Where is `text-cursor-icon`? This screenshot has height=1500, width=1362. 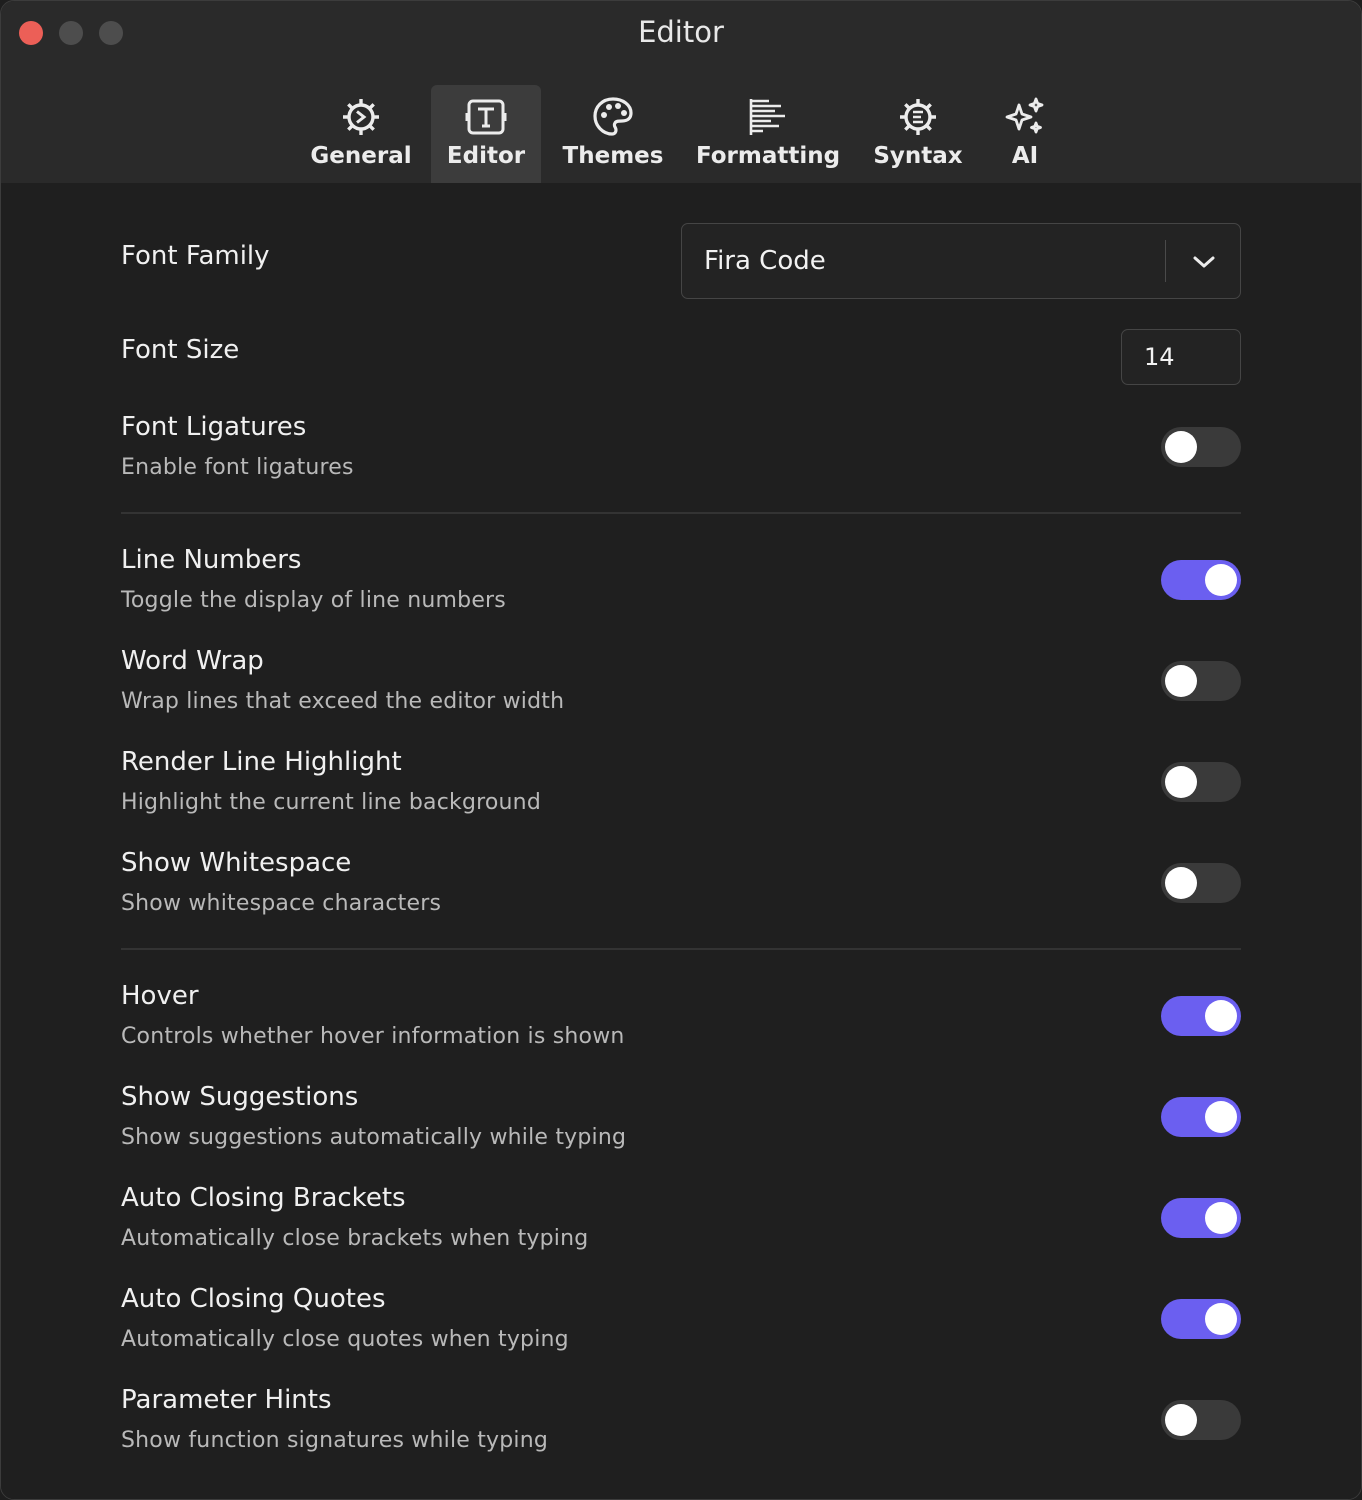
text-cursor-icon is located at coordinates (486, 117).